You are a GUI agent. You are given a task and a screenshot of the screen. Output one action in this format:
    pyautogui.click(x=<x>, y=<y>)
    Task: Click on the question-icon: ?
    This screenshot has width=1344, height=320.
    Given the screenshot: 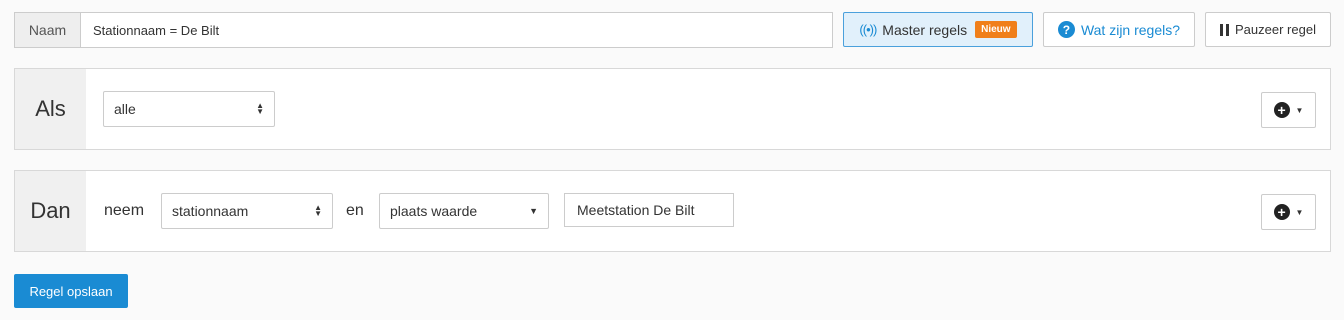 What is the action you would take?
    pyautogui.click(x=1066, y=29)
    